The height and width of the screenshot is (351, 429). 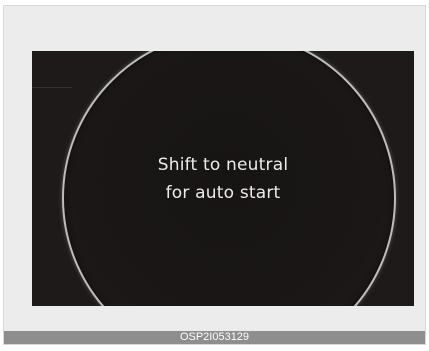 What do you see at coordinates (223, 165) in the screenshot?
I see `message-line-1: Shift to neutral` at bounding box center [223, 165].